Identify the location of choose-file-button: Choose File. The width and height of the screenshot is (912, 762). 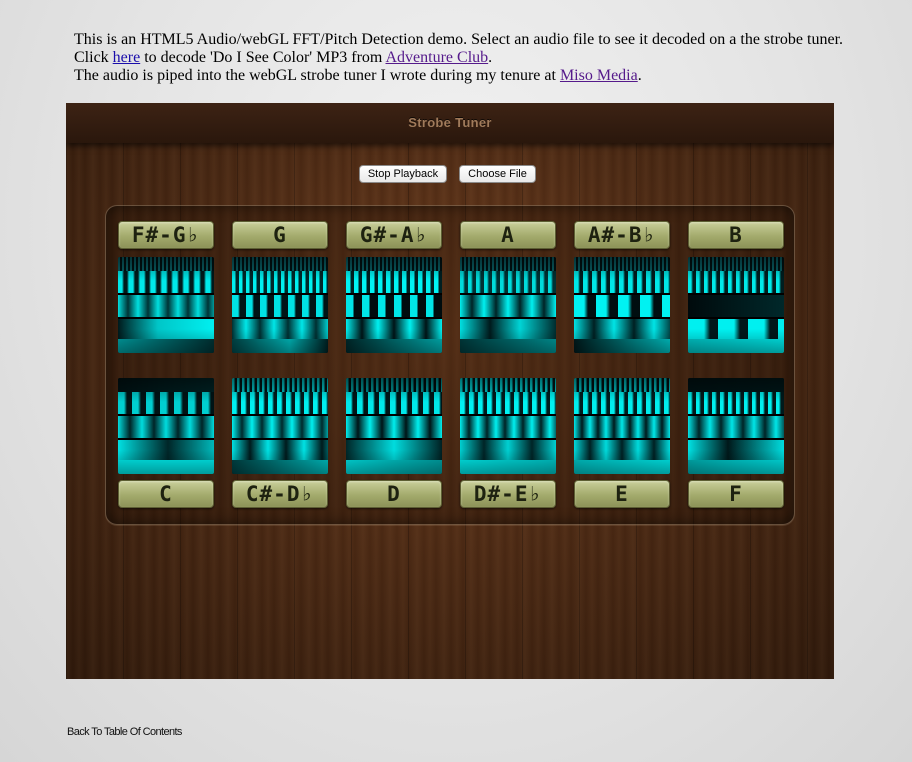
(497, 174).